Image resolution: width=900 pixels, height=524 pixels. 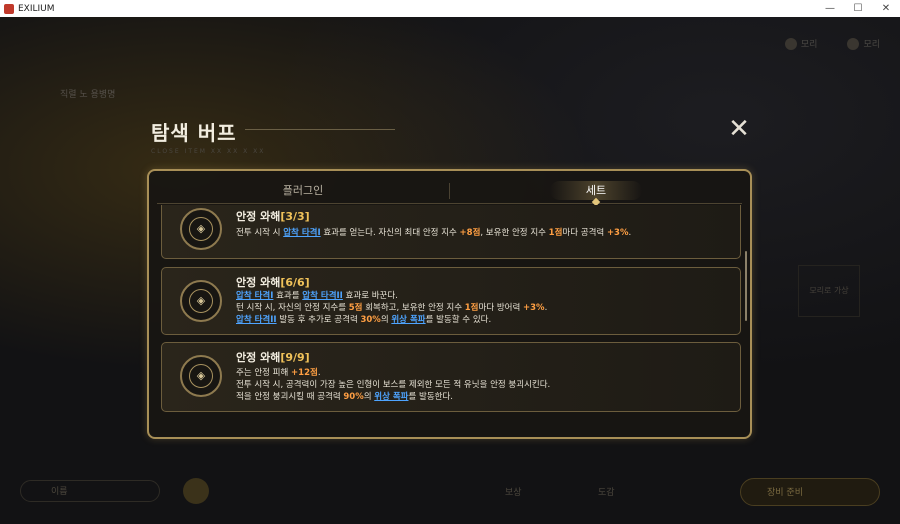 What do you see at coordinates (290, 397) in the screenshot?
I see `desc-text: 적을 안정 붕괴시킬 때 공격력` at bounding box center [290, 397].